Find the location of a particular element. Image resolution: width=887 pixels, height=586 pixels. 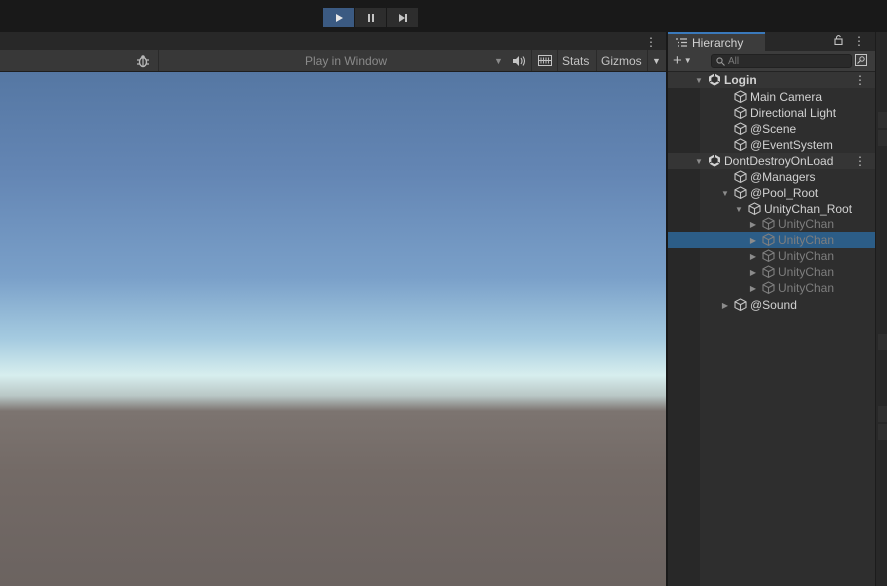

plus-icon: + is located at coordinates (677, 60).